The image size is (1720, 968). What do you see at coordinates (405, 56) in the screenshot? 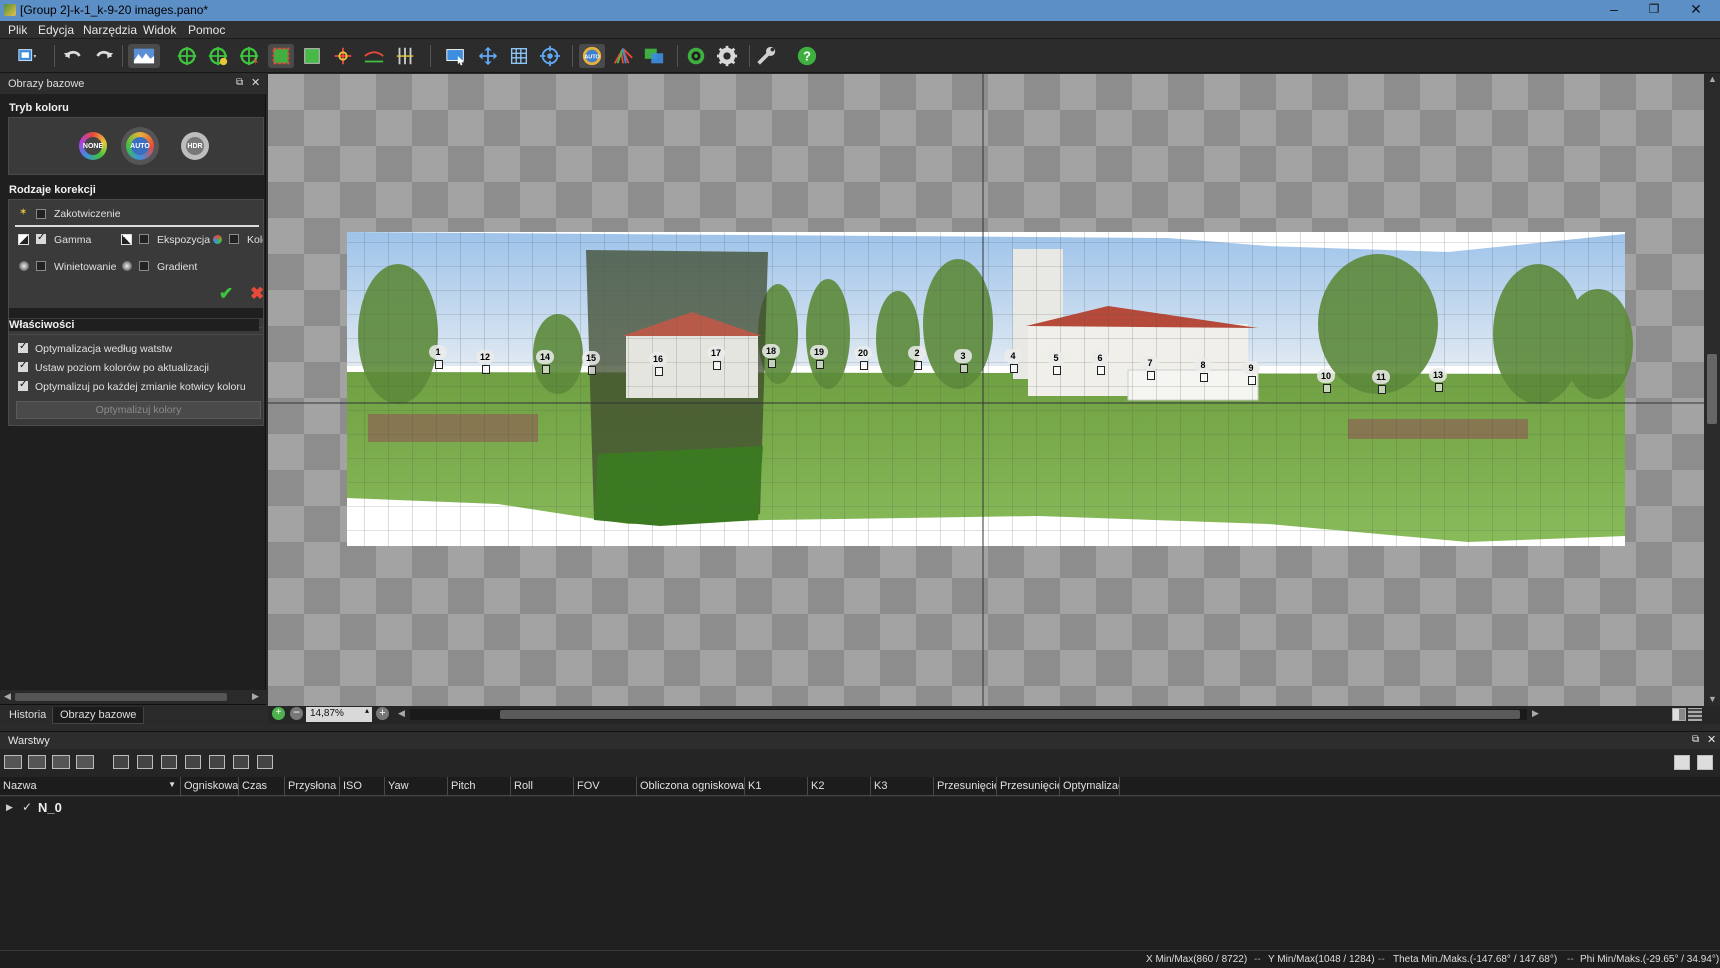
I see `vertical-lines-icon` at bounding box center [405, 56].